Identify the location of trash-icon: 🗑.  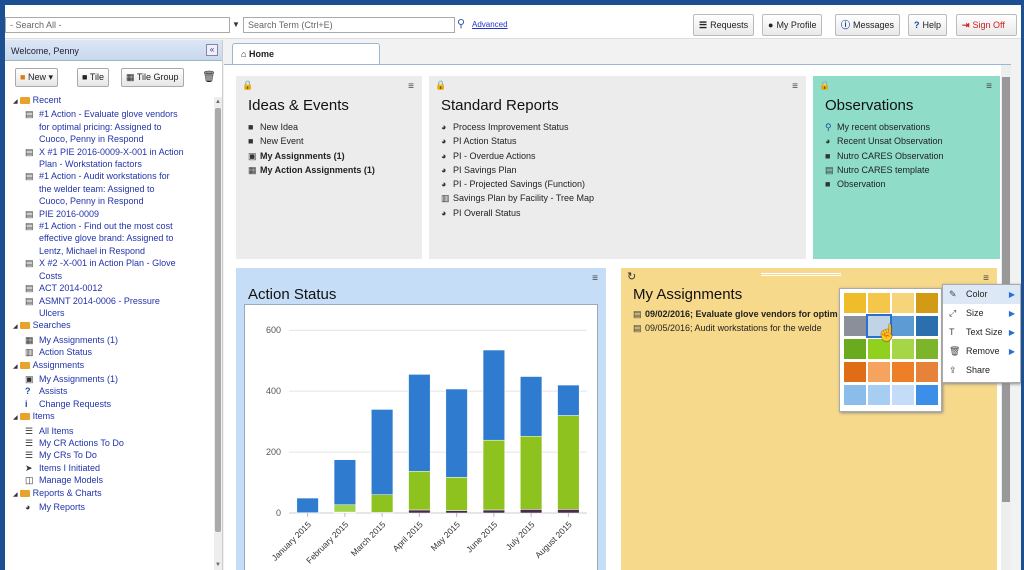
(209, 76).